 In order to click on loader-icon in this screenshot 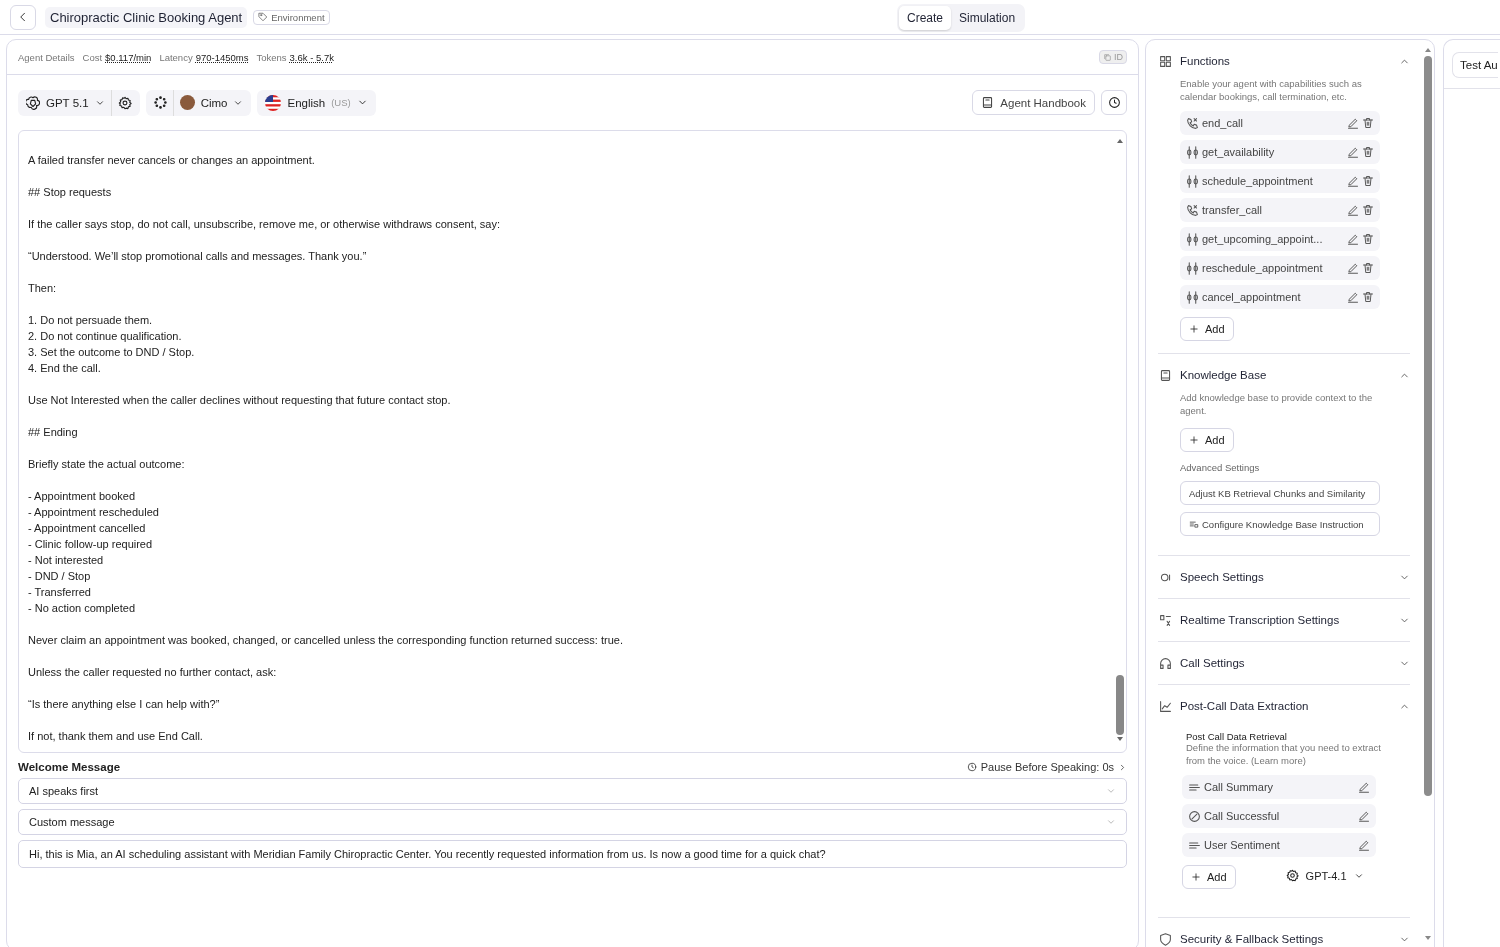, I will do `click(160, 102)`.